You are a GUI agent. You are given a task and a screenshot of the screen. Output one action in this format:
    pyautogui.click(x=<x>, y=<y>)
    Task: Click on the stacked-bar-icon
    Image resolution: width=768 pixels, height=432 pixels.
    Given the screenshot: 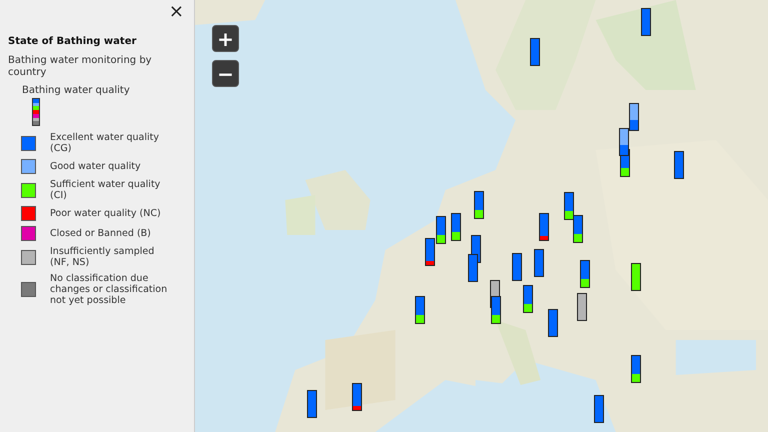 What is the action you would take?
    pyautogui.click(x=36, y=112)
    